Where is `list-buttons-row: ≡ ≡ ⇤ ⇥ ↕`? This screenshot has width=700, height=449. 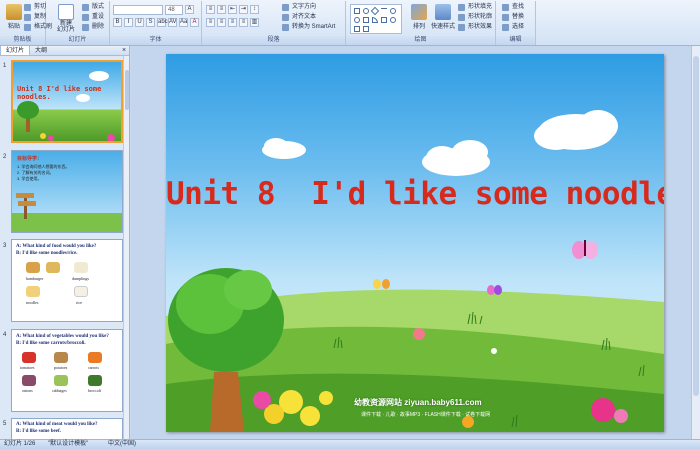
list-buttons-row: ≡ ≡ ⇤ ⇥ ↕ is located at coordinates (232, 9).